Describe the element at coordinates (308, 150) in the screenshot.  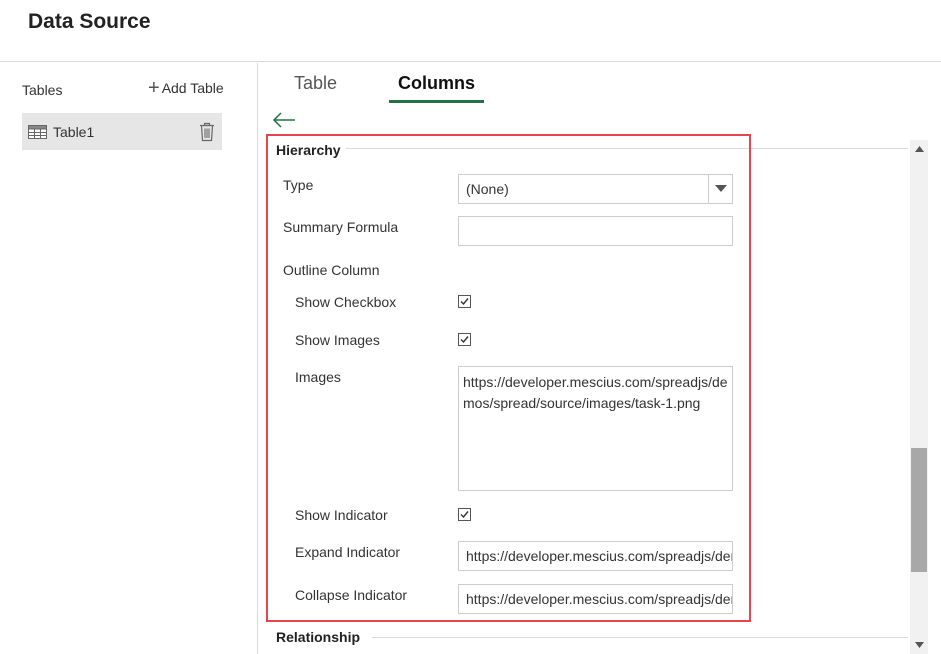
I see `hierarchy-section-title: Hierarchy` at that location.